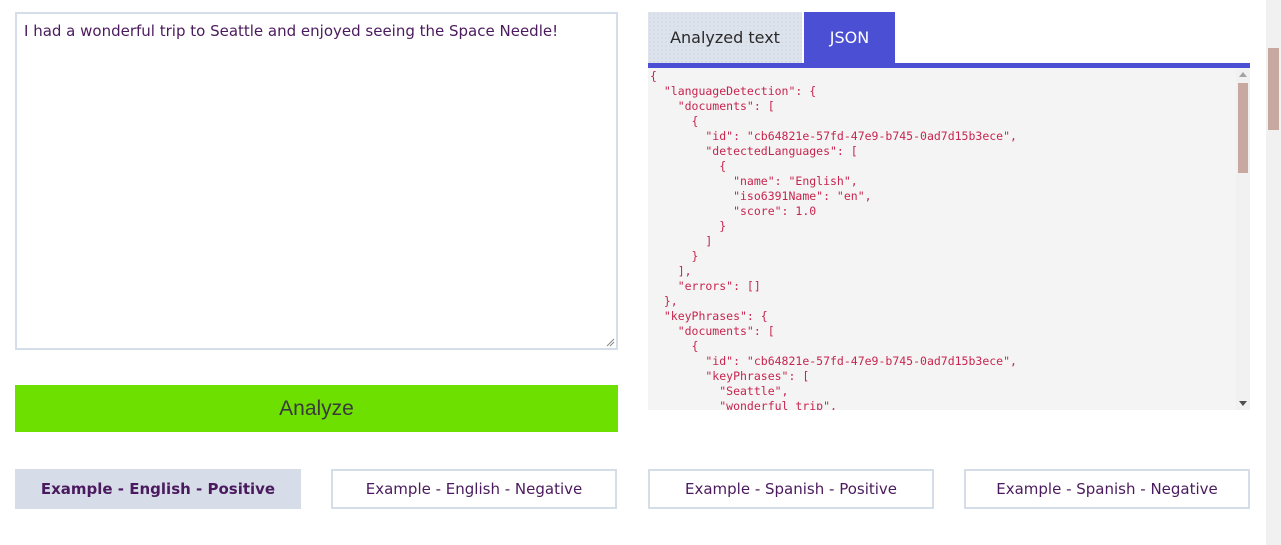 The height and width of the screenshot is (545, 1281). What do you see at coordinates (791, 489) in the screenshot?
I see `example-spanish-positive-button: Example - Spanish - Positive` at bounding box center [791, 489].